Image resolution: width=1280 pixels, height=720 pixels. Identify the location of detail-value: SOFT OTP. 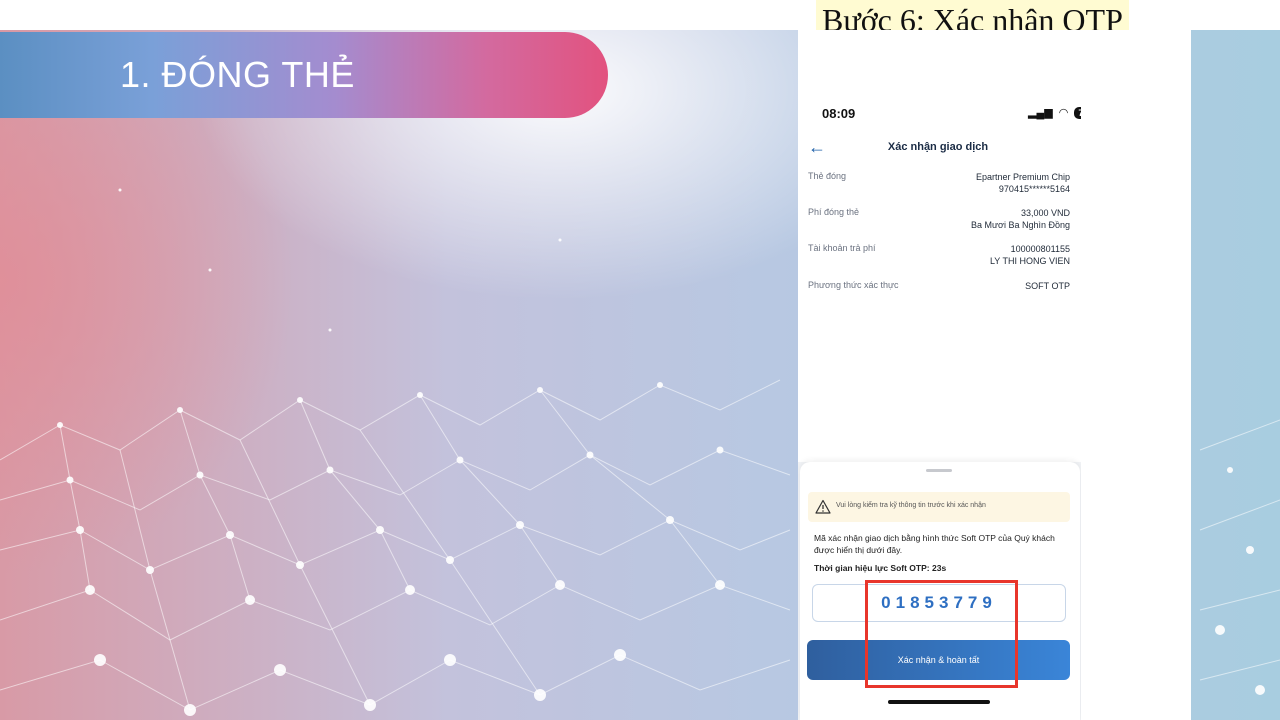
(1047, 286).